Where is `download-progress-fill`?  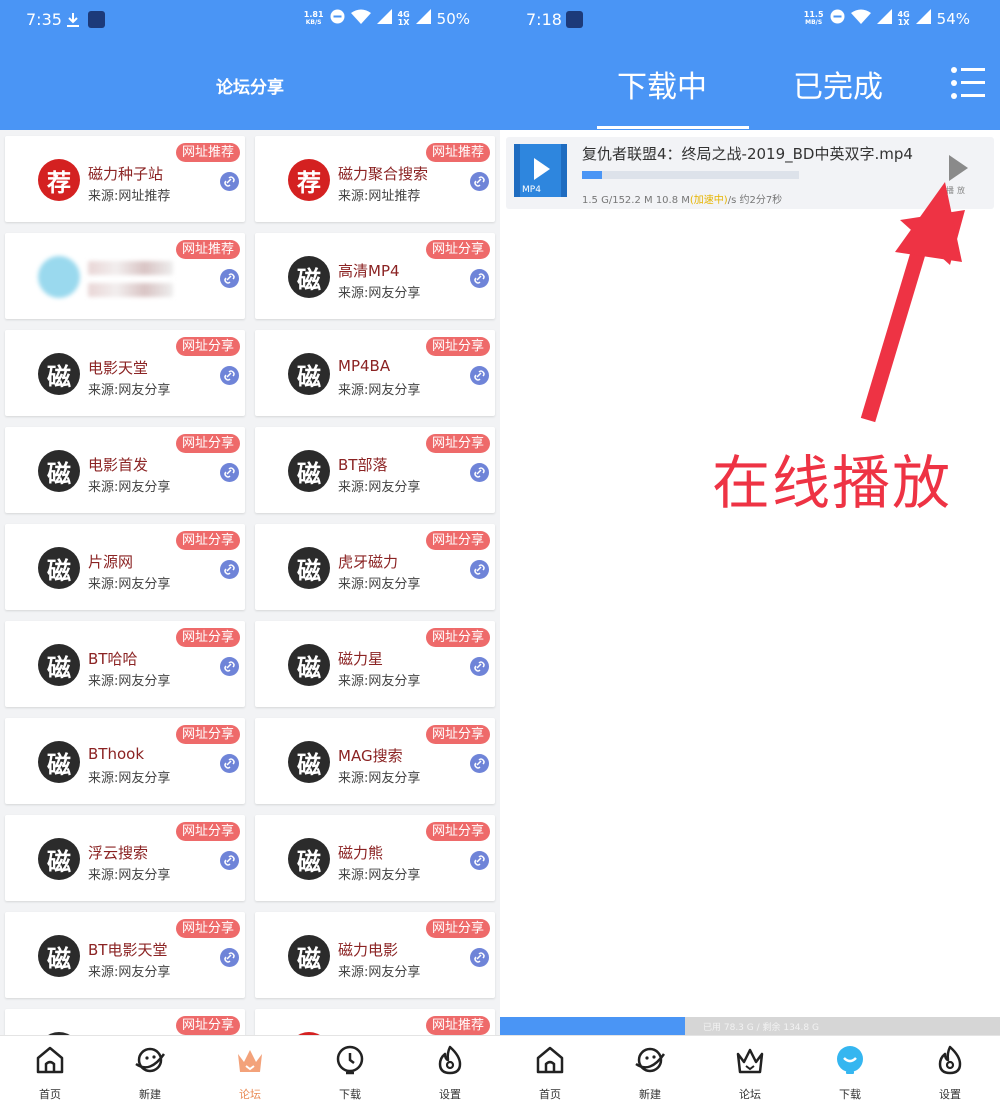
download-progress-fill is located at coordinates (592, 175).